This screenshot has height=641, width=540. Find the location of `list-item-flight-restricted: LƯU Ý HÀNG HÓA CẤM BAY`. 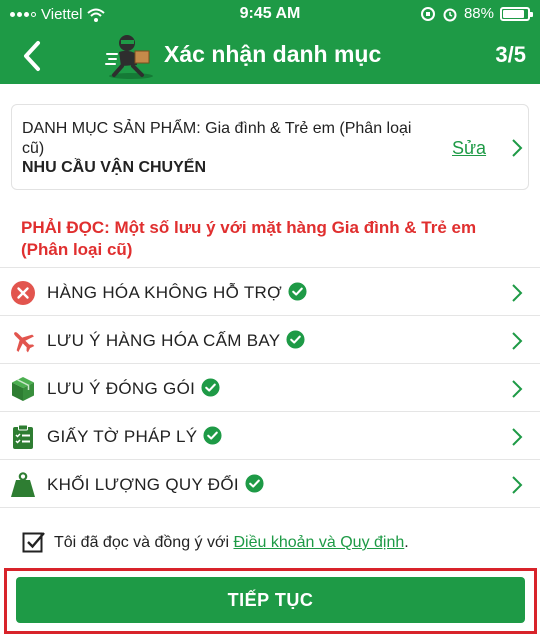

list-item-flight-restricted: LƯU Ý HÀNG HÓA CẤM BAY is located at coordinates (270, 340).